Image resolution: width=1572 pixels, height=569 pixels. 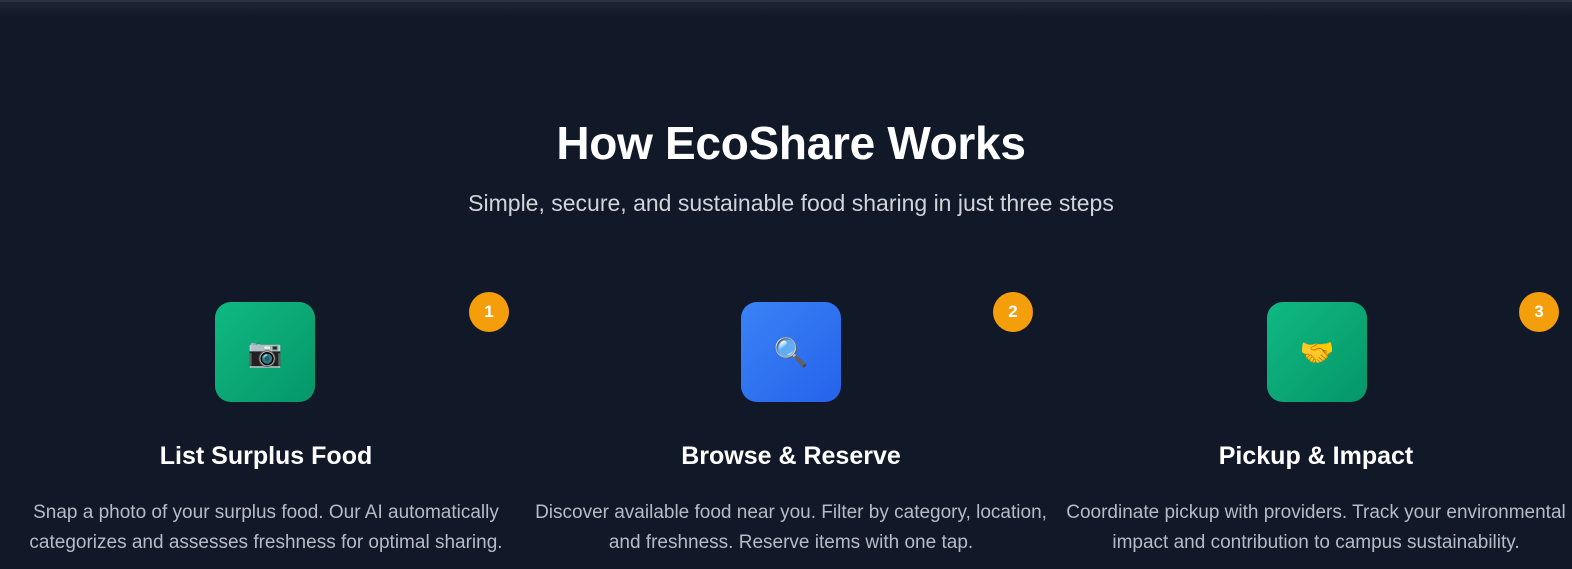 I want to click on camera-icon: 📷, so click(x=265, y=352).